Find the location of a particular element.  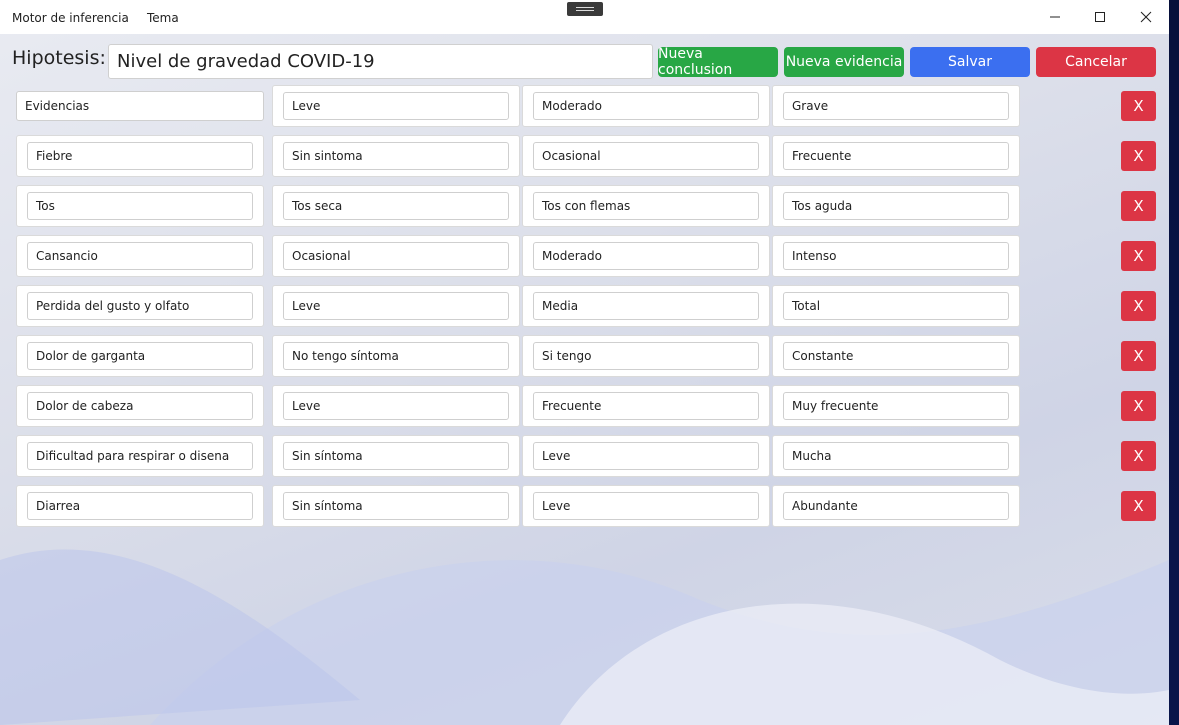

grid-cell: Cansancio is located at coordinates (140, 256).